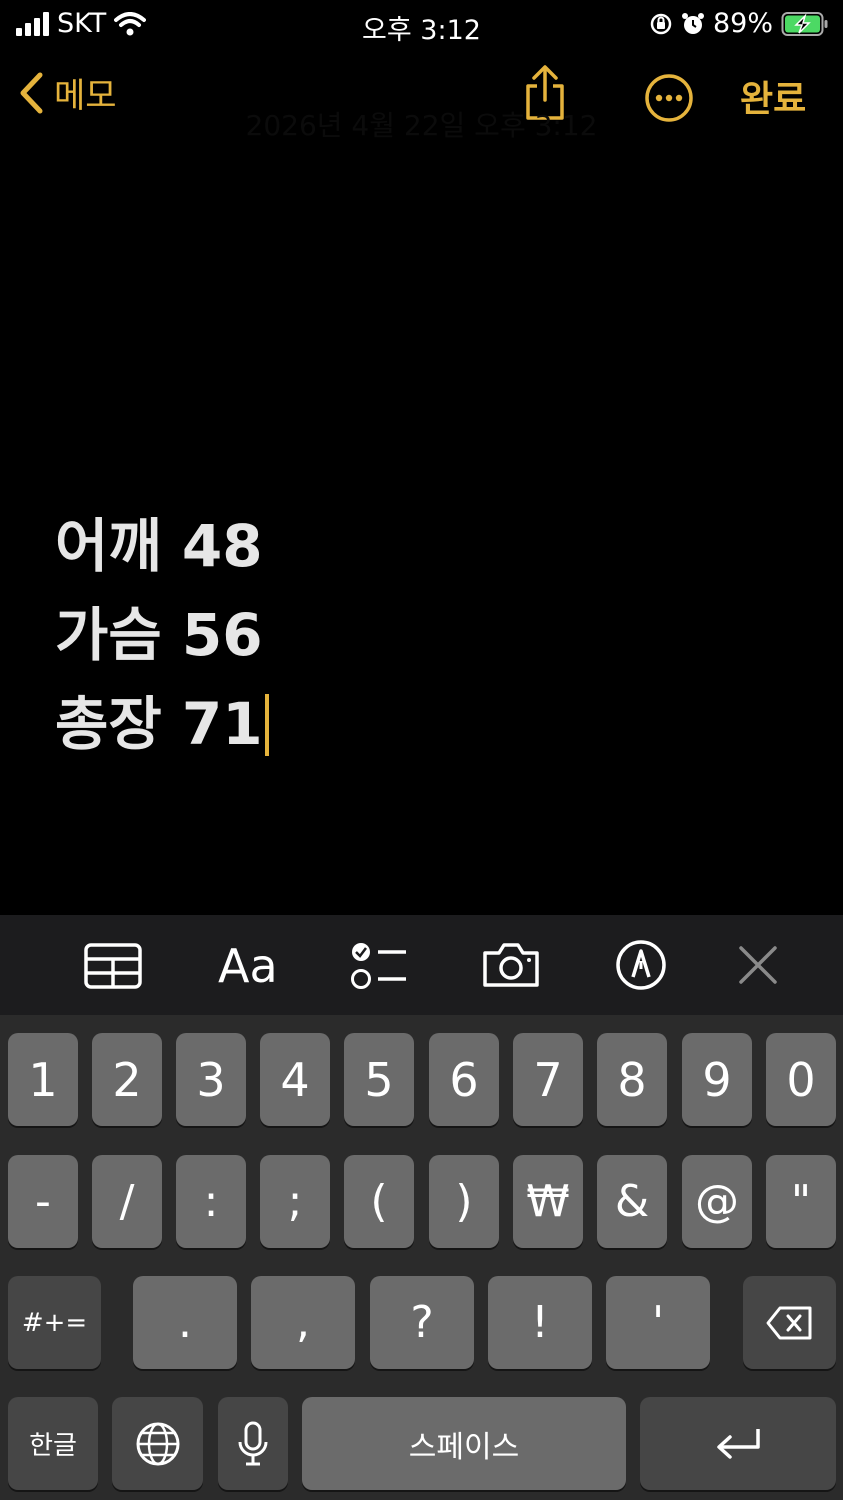 This screenshot has height=1500, width=843. I want to click on key-open-paren: (, so click(379, 1201).